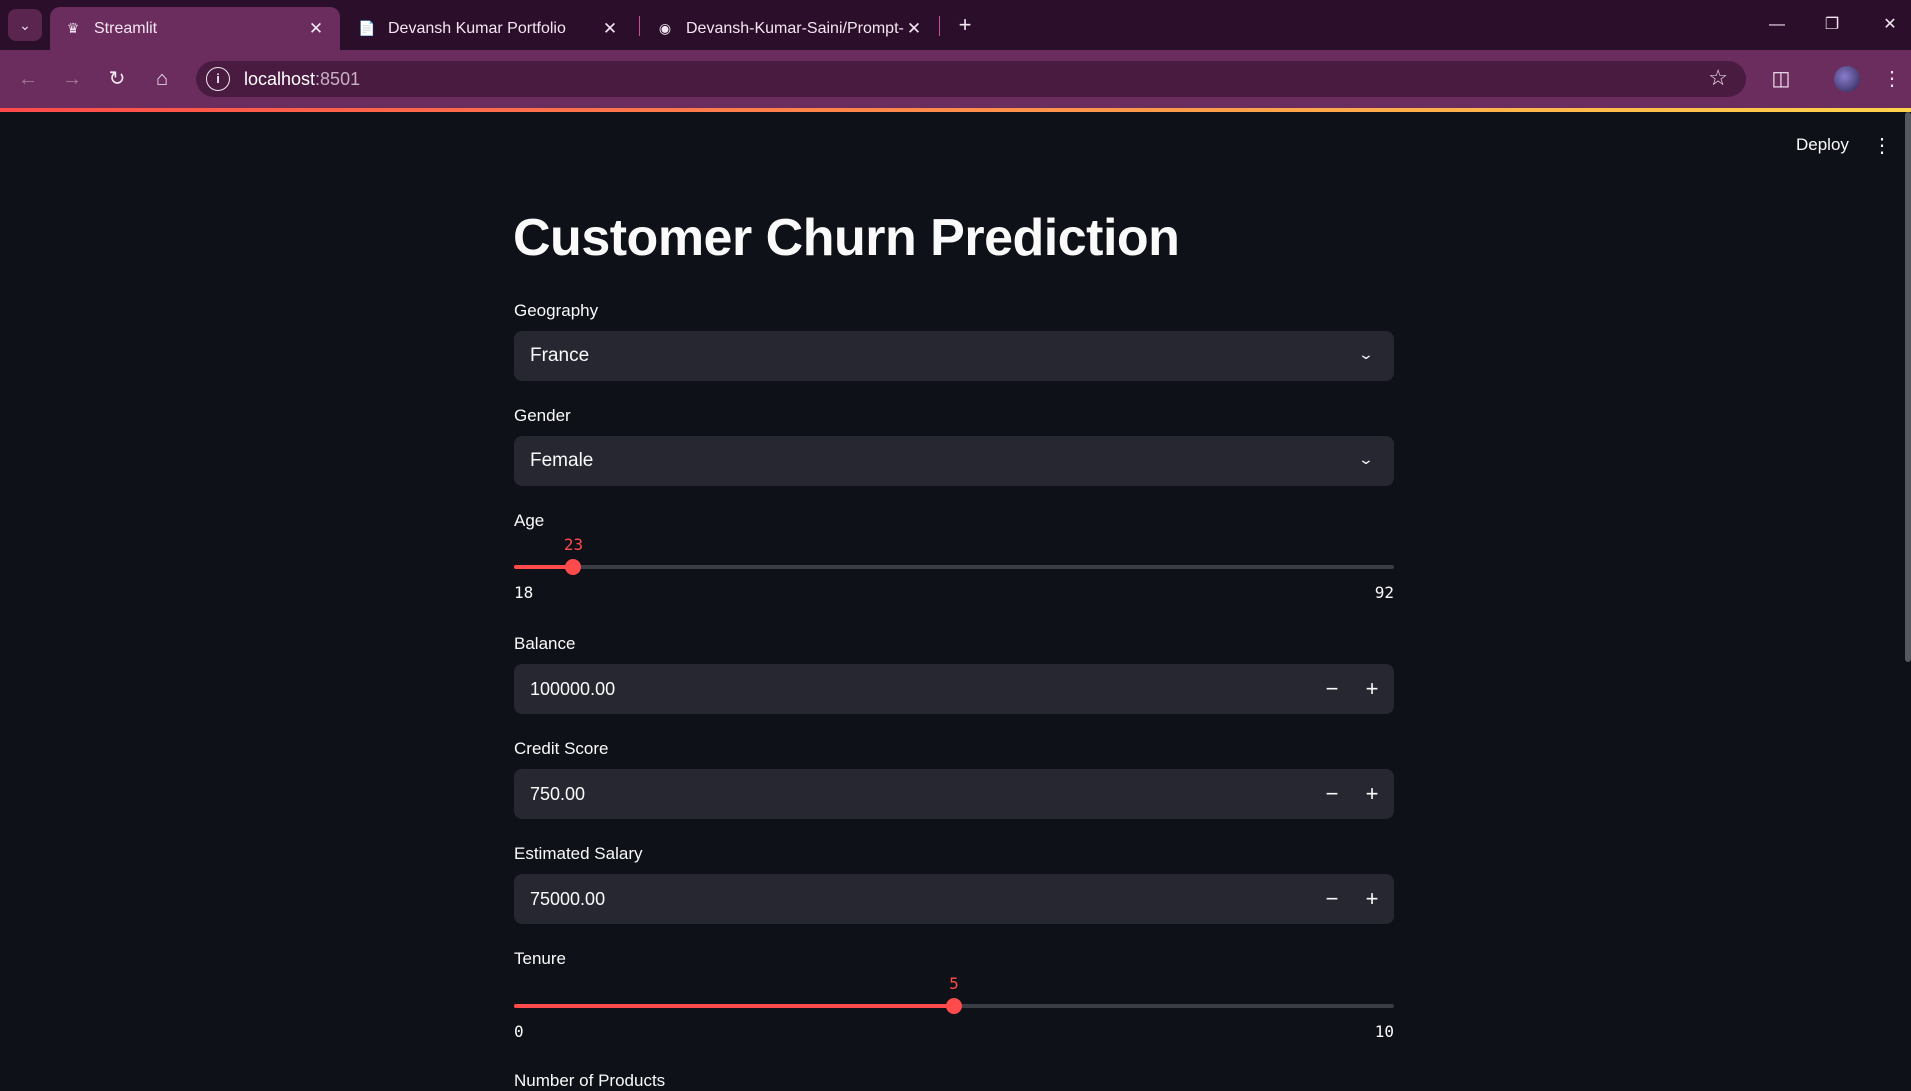  What do you see at coordinates (665, 28) in the screenshot?
I see `github-icon: ◉` at bounding box center [665, 28].